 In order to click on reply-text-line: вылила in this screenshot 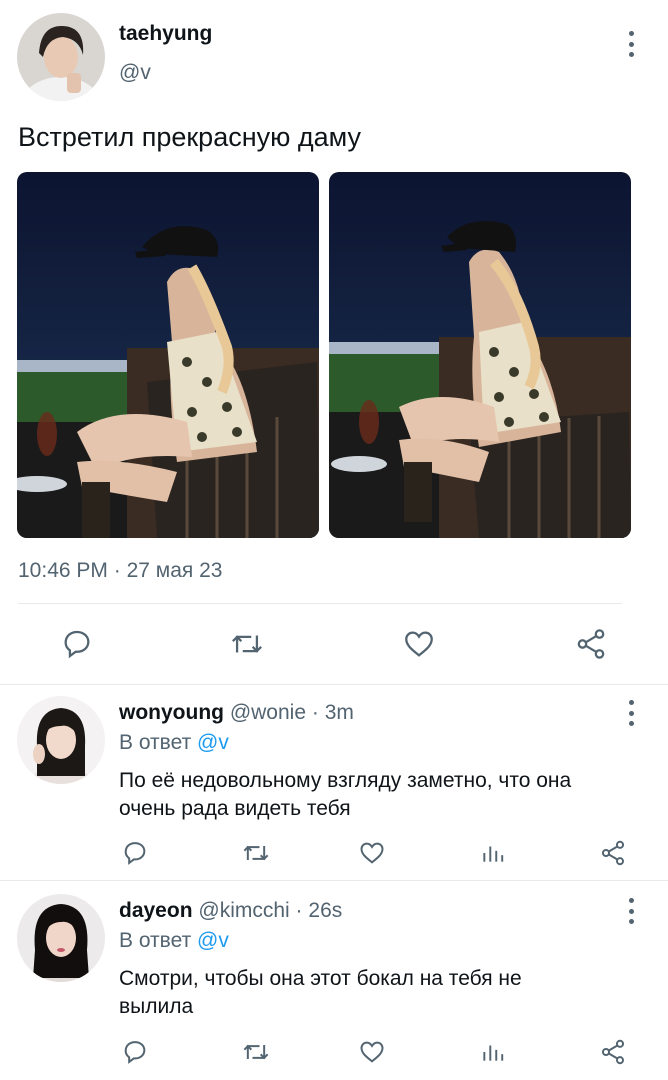, I will do `click(156, 1006)`.